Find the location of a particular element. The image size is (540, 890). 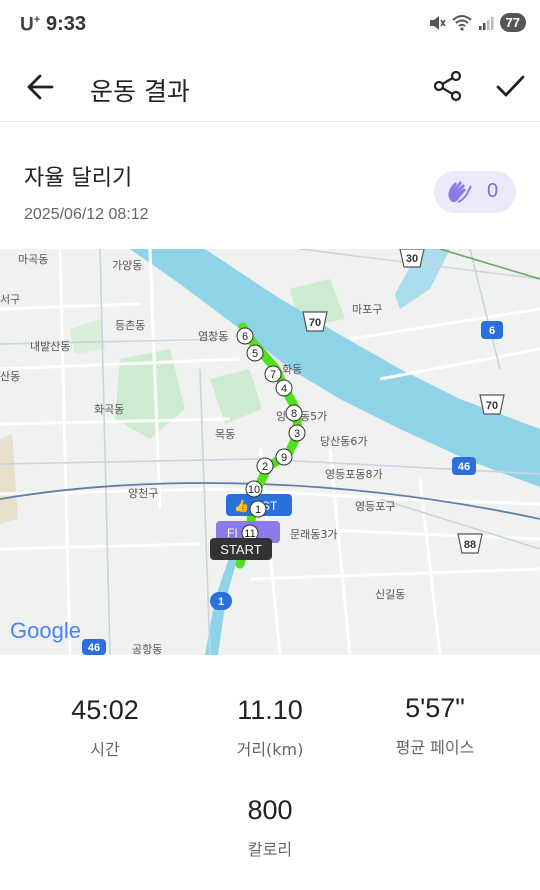

share-icon is located at coordinates (447, 86).